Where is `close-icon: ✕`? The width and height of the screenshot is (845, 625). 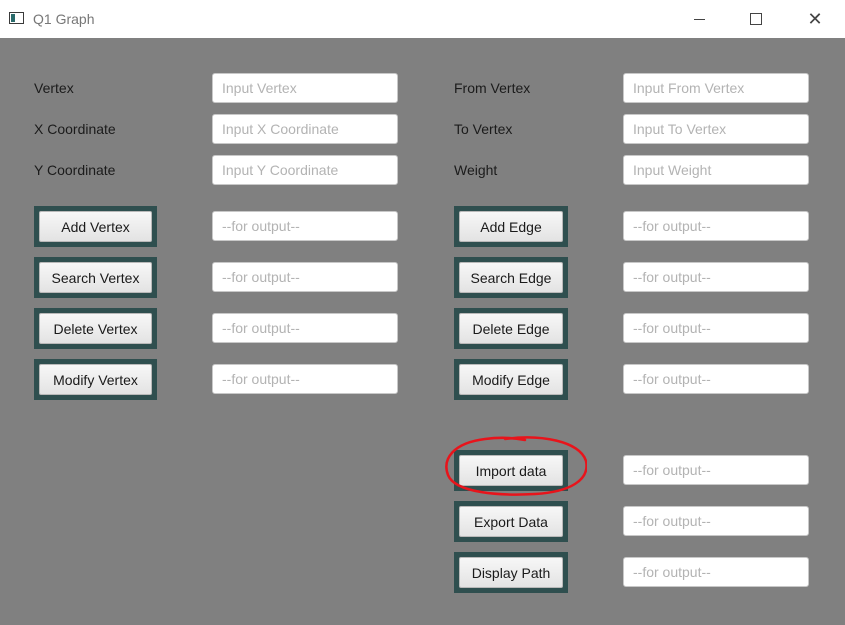
close-icon: ✕ is located at coordinates (815, 19).